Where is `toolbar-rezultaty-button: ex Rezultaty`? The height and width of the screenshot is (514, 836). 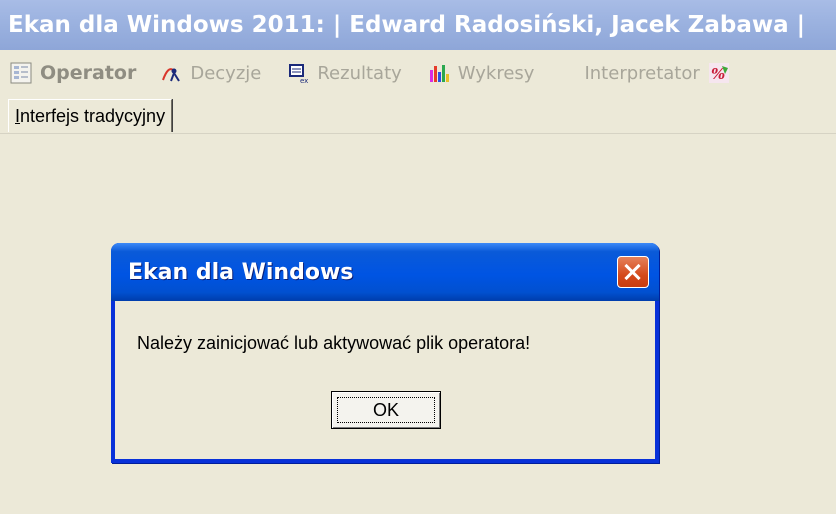 toolbar-rezultaty-button: ex Rezultaty is located at coordinates (344, 73).